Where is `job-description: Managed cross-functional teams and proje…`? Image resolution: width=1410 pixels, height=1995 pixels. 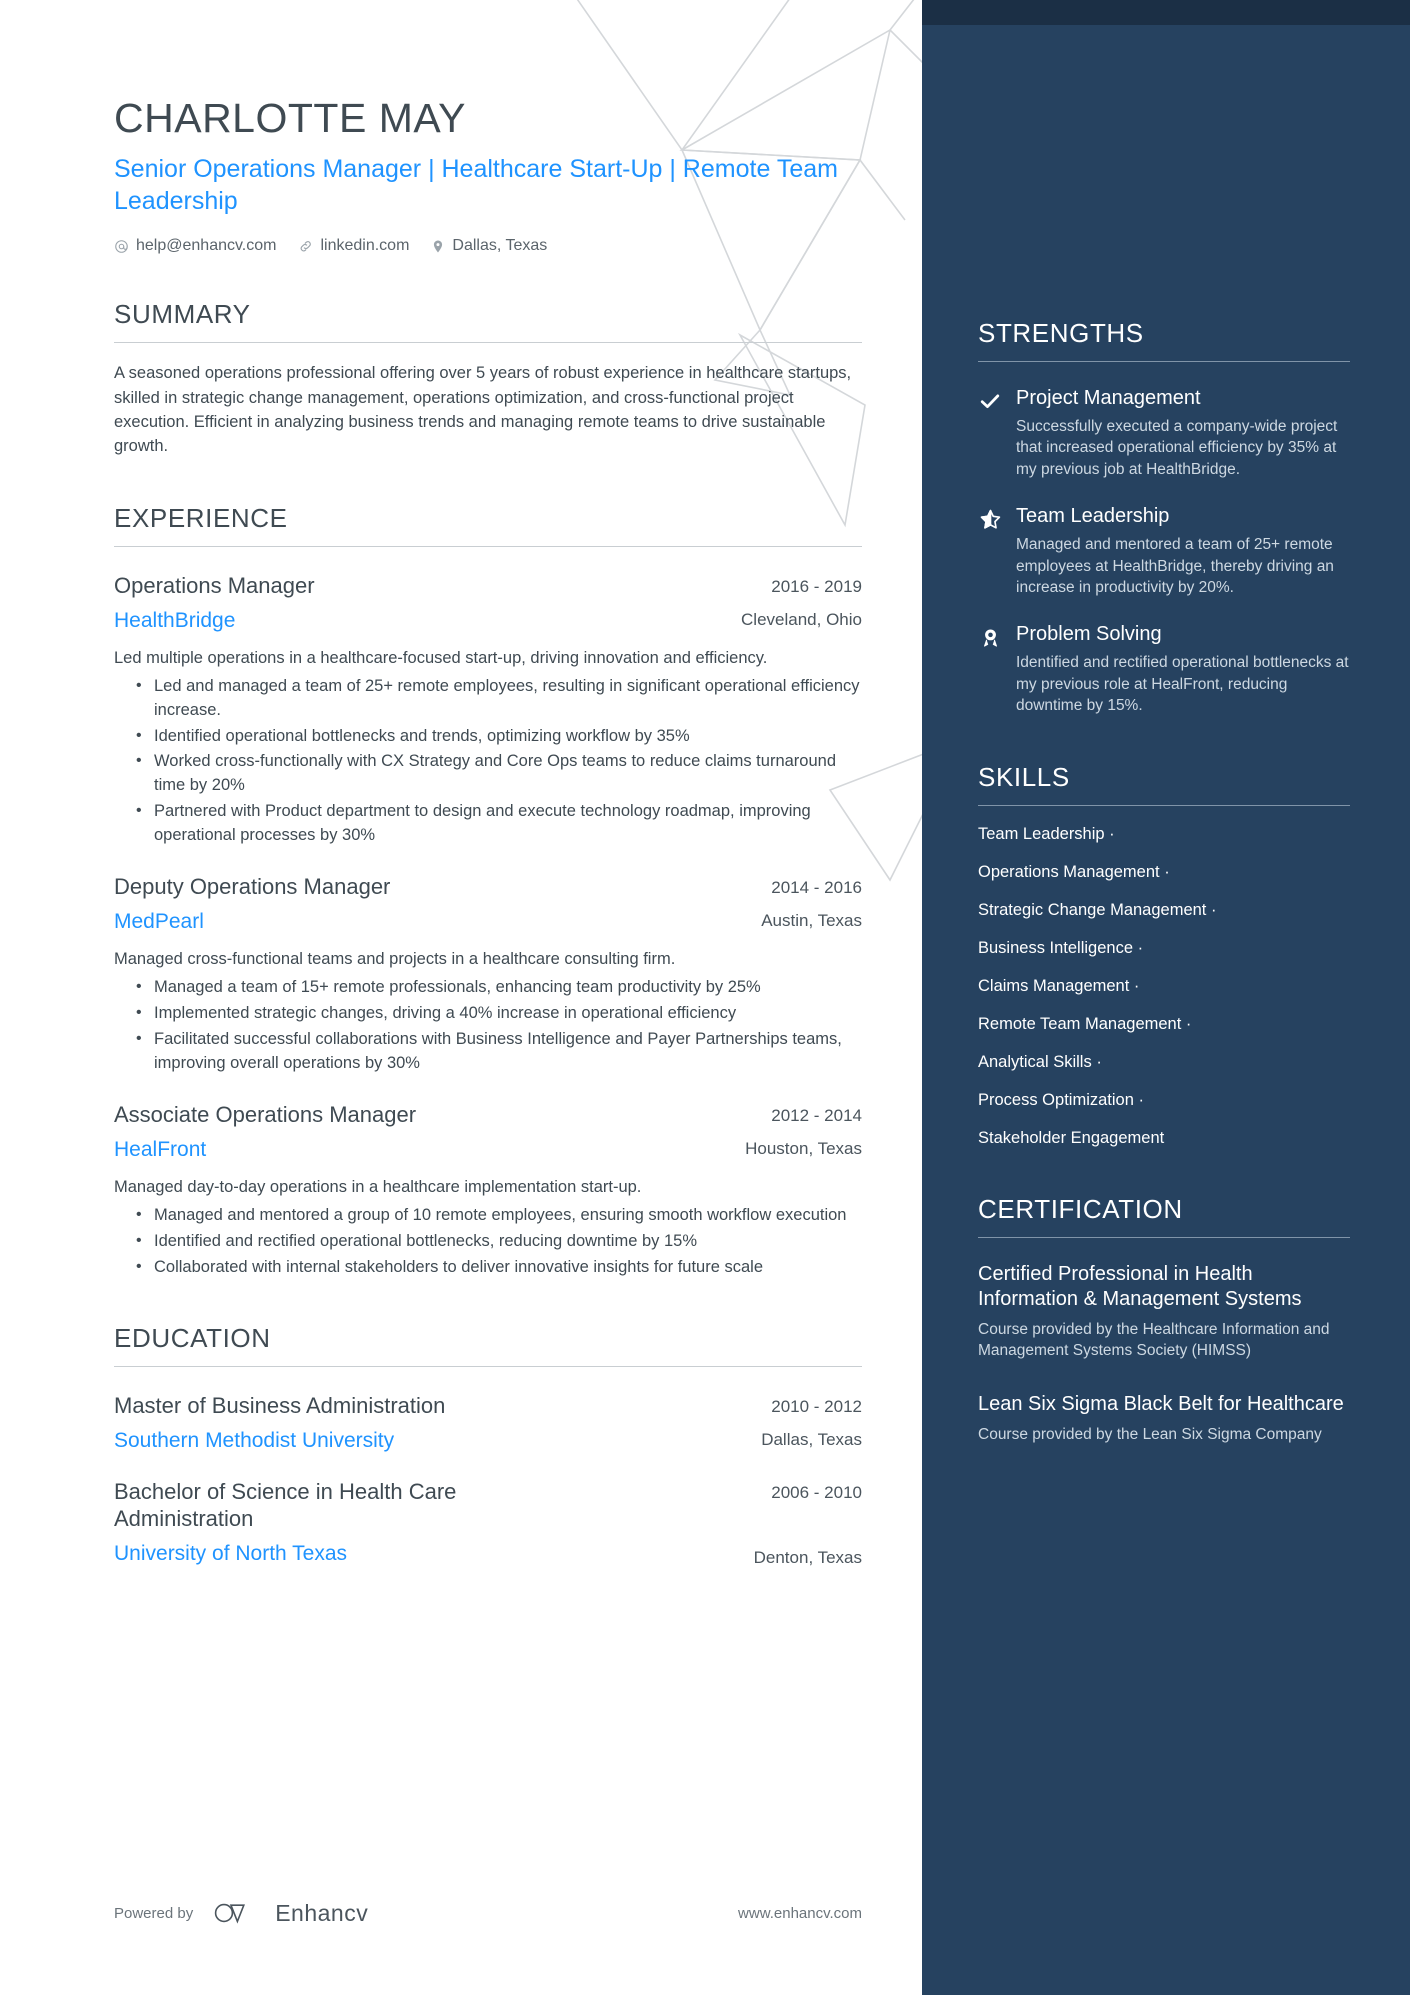
job-description: Managed cross-functional teams and proje… is located at coordinates (395, 959).